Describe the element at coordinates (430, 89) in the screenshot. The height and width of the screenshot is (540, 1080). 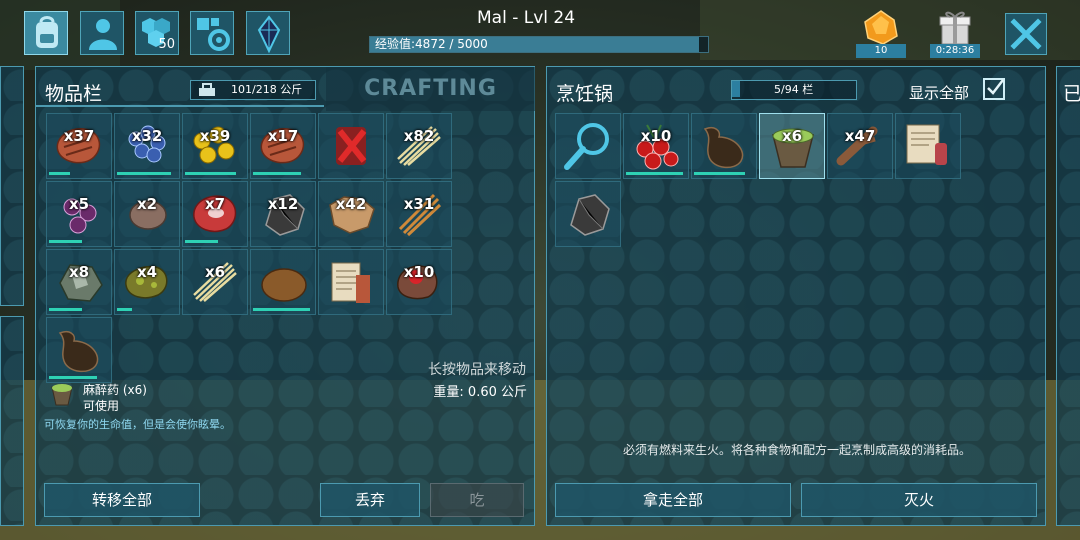
I see `tab-crafting: CRAFTING` at that location.